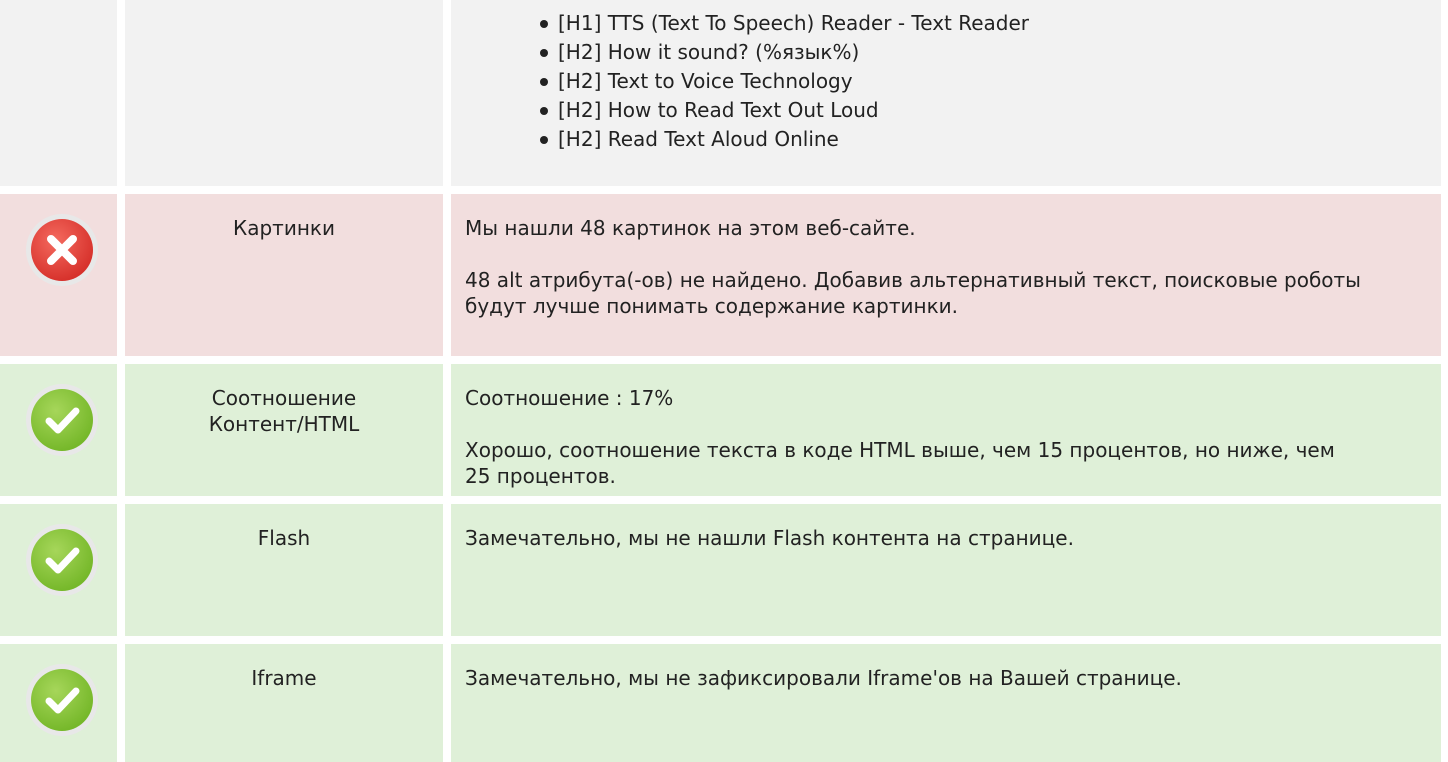  I want to click on heading-item: [H2] Read Text Aloud Online, so click(990, 139).